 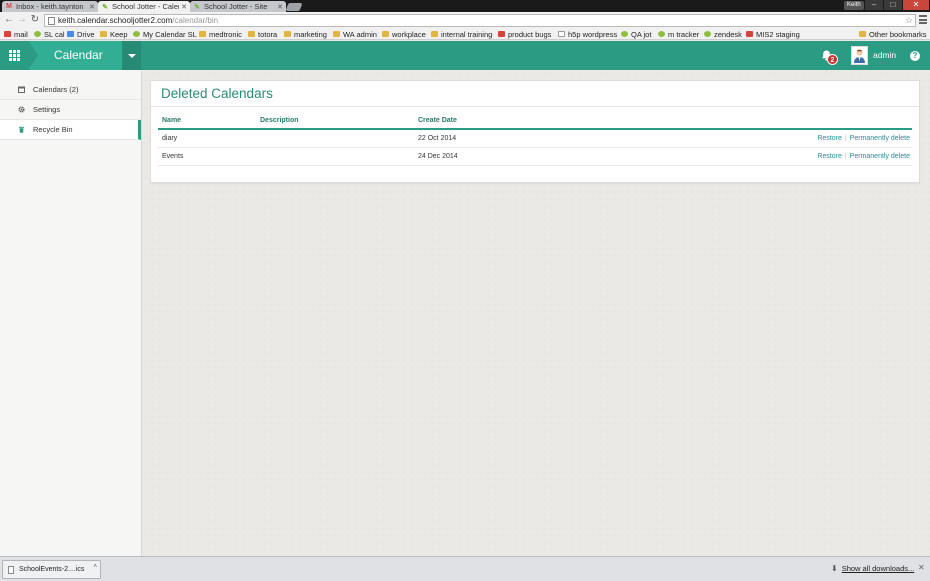 What do you see at coordinates (893, 5) in the screenshot?
I see `maximize-button: □` at bounding box center [893, 5].